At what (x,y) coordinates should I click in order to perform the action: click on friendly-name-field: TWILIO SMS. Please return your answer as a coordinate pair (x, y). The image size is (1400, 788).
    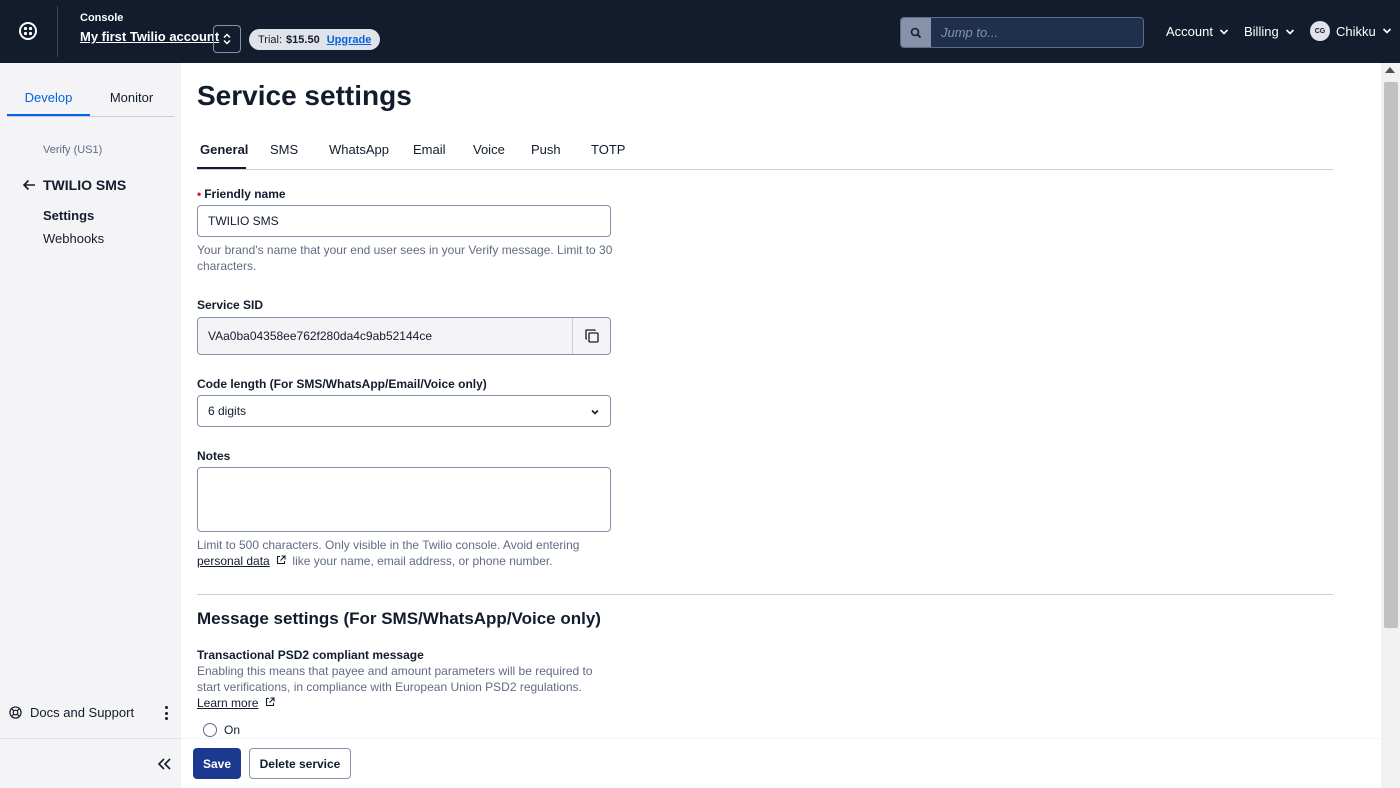
    Looking at the image, I should click on (404, 221).